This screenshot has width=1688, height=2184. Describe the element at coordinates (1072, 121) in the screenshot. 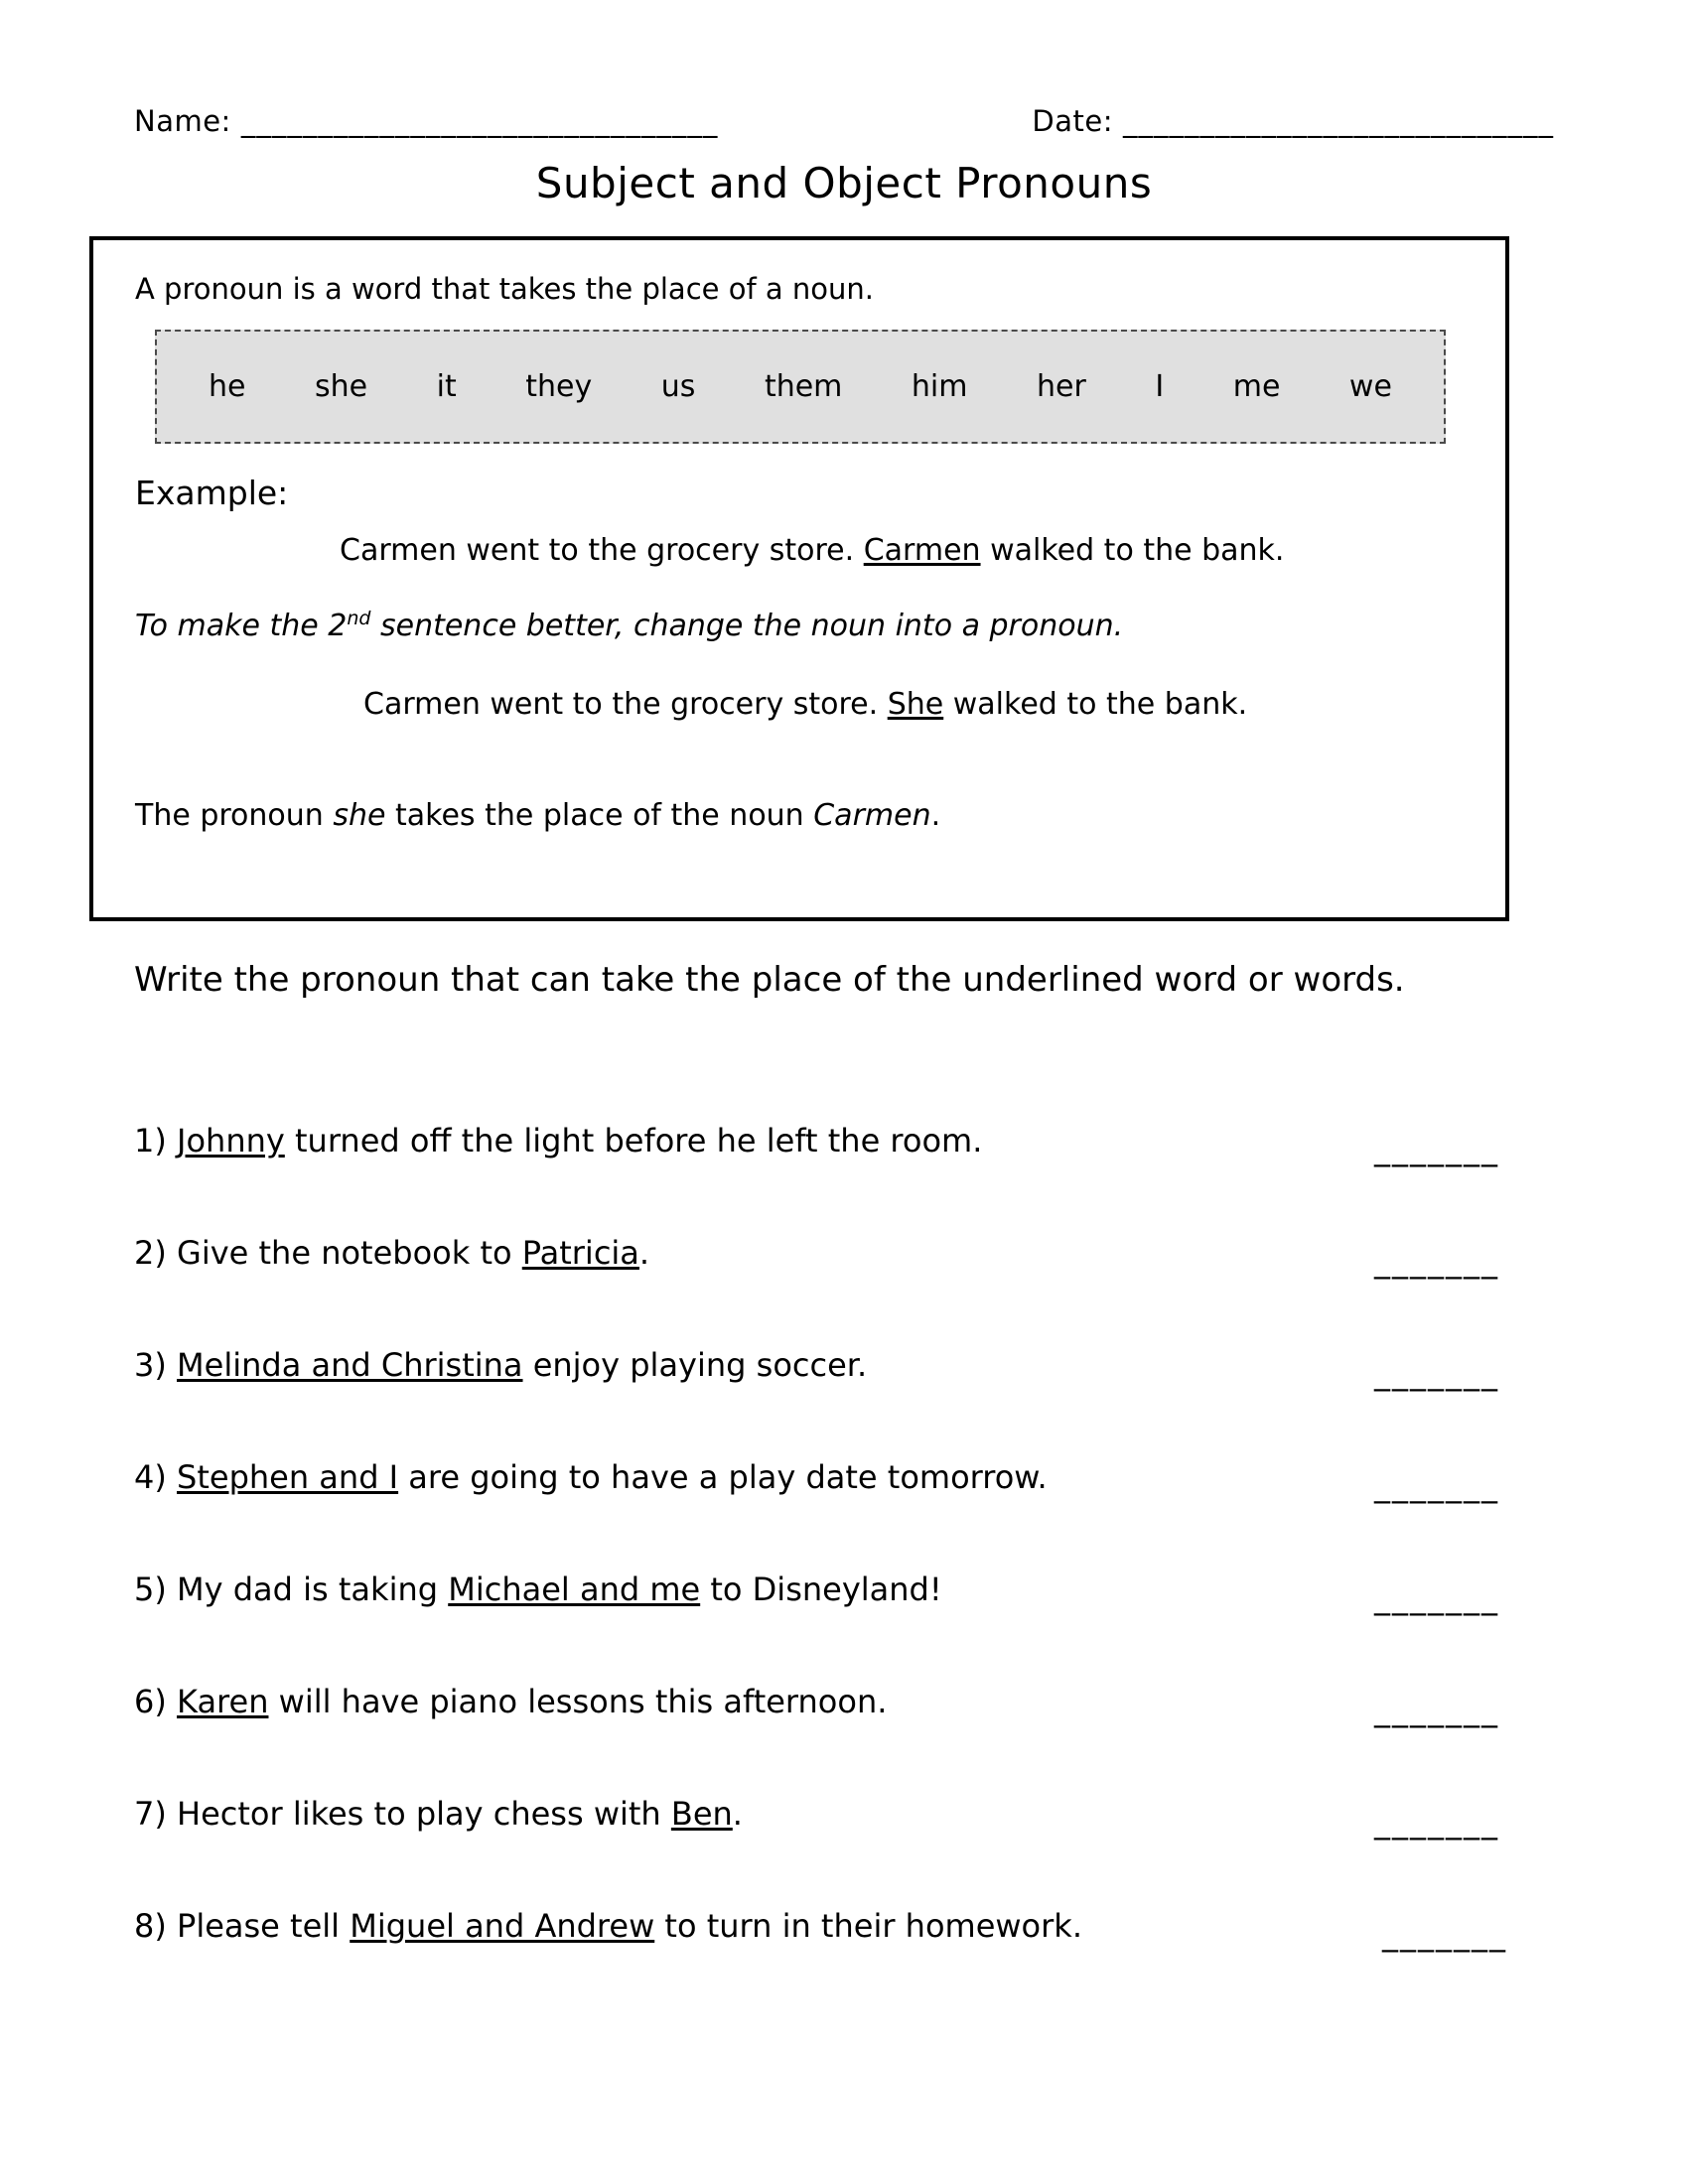

I see `date-label: Date:` at that location.